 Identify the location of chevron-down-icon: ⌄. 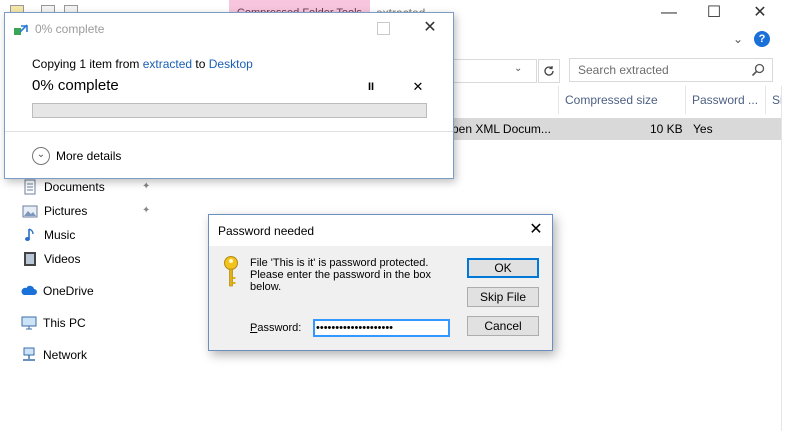
(41, 156).